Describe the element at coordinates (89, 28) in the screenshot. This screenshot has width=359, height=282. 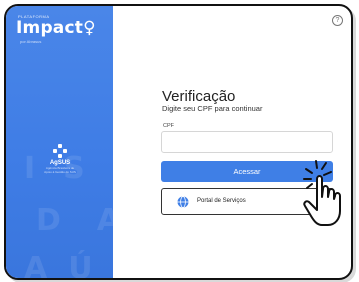
I see `brand-logo-icon: ♀` at that location.